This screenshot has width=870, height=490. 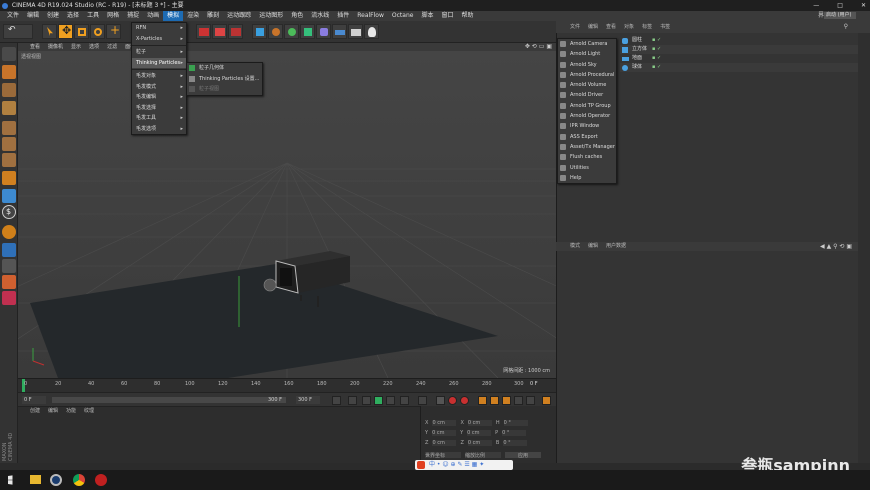 I want to click on menu-item-hair-mode: 毛发模式 ▸, so click(x=159, y=87).